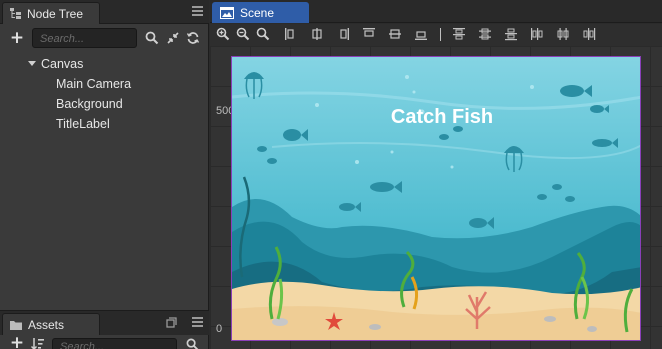 The width and height of the screenshot is (662, 349). Describe the element at coordinates (193, 38) in the screenshot. I see `refresh-icon` at that location.